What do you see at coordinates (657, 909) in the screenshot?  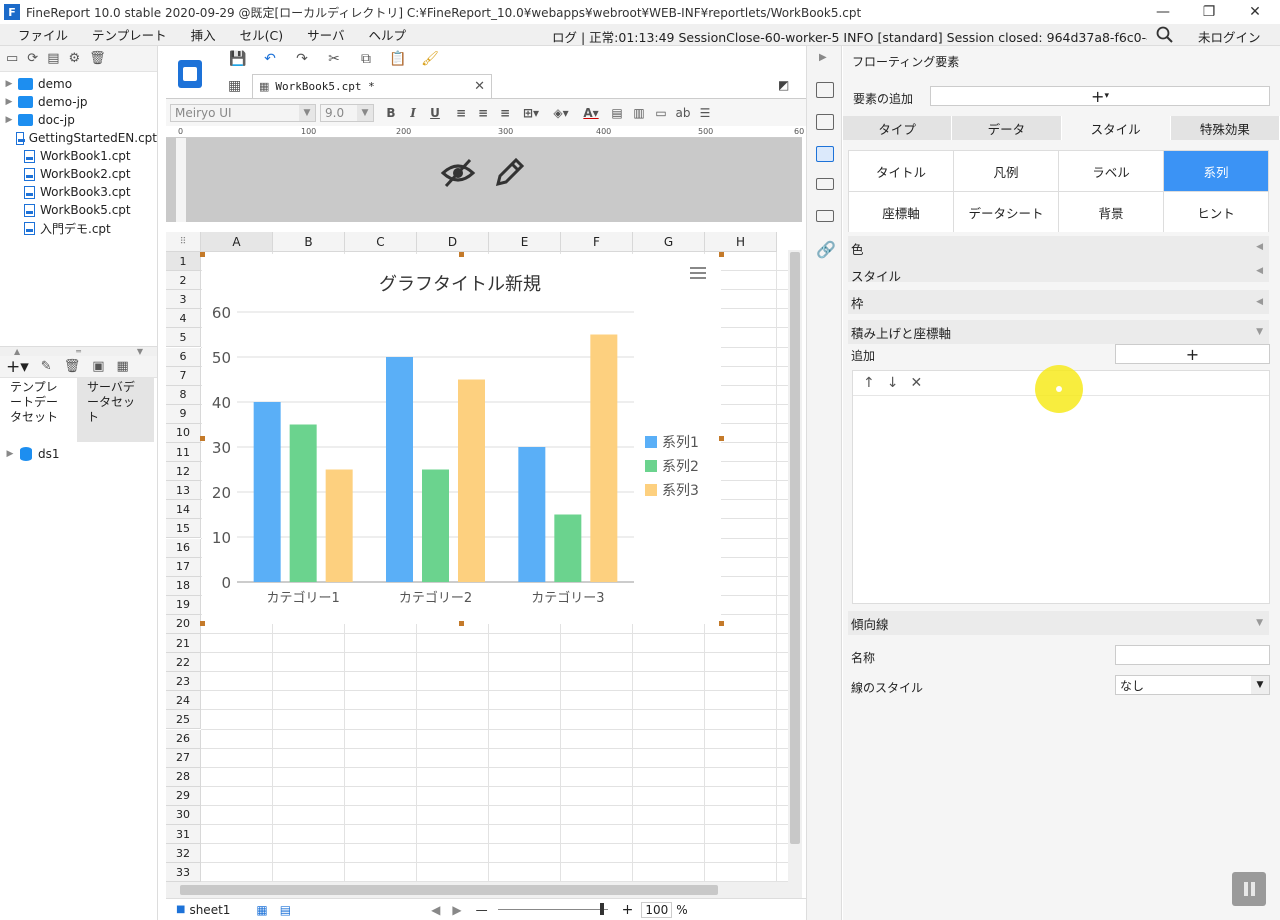 I see `zoom-value-field: 100` at bounding box center [657, 909].